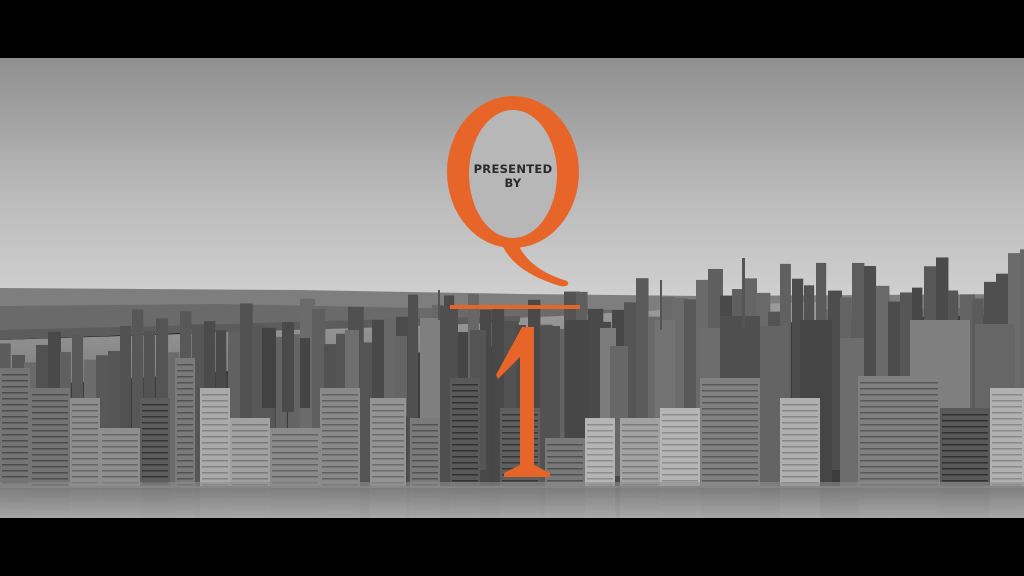  I want to click on letterbox-bottom, so click(512, 547).